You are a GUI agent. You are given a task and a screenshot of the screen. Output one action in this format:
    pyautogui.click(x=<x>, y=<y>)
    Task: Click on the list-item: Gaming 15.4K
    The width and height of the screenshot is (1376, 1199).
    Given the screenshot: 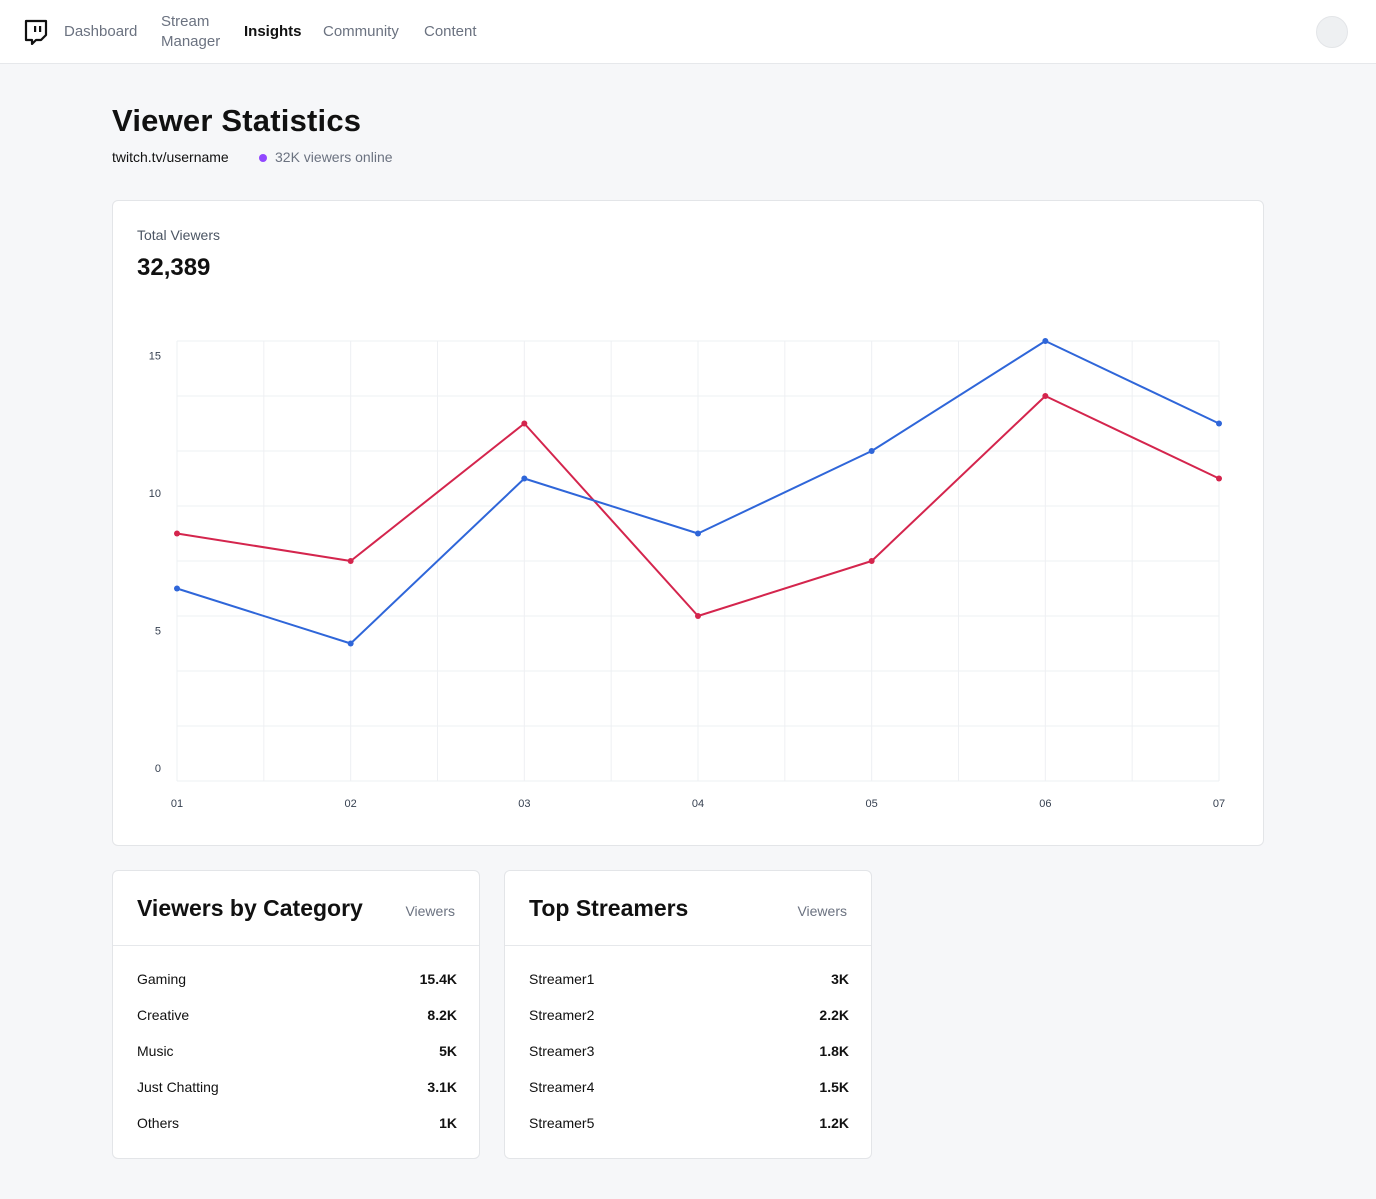 What is the action you would take?
    pyautogui.click(x=297, y=981)
    